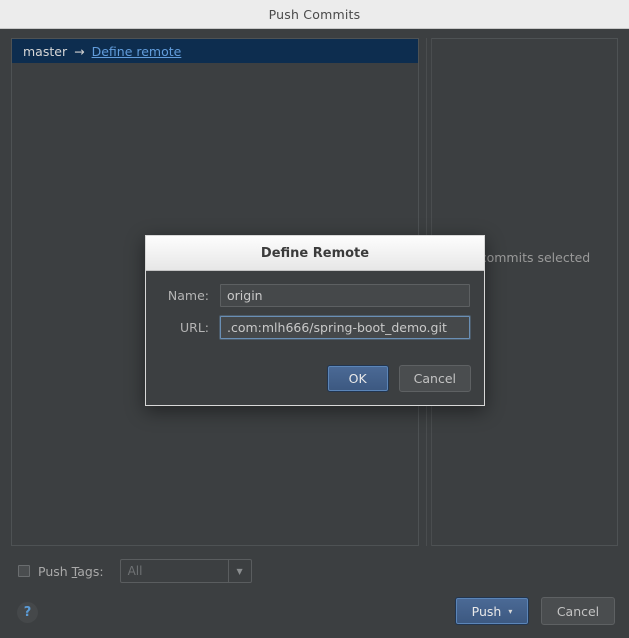  What do you see at coordinates (188, 295) in the screenshot?
I see `name-label: Name:` at bounding box center [188, 295].